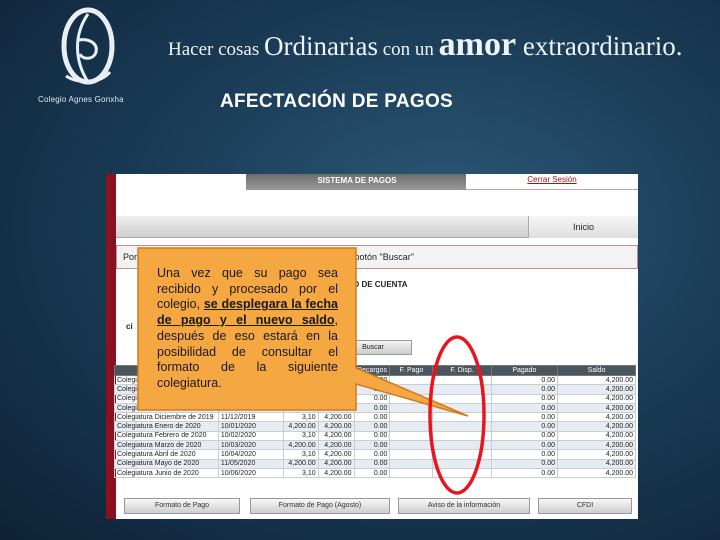 Image resolution: width=720 pixels, height=540 pixels. What do you see at coordinates (166, 454) in the screenshot?
I see `table-cell: Colegiatura Abril de 2020` at bounding box center [166, 454].